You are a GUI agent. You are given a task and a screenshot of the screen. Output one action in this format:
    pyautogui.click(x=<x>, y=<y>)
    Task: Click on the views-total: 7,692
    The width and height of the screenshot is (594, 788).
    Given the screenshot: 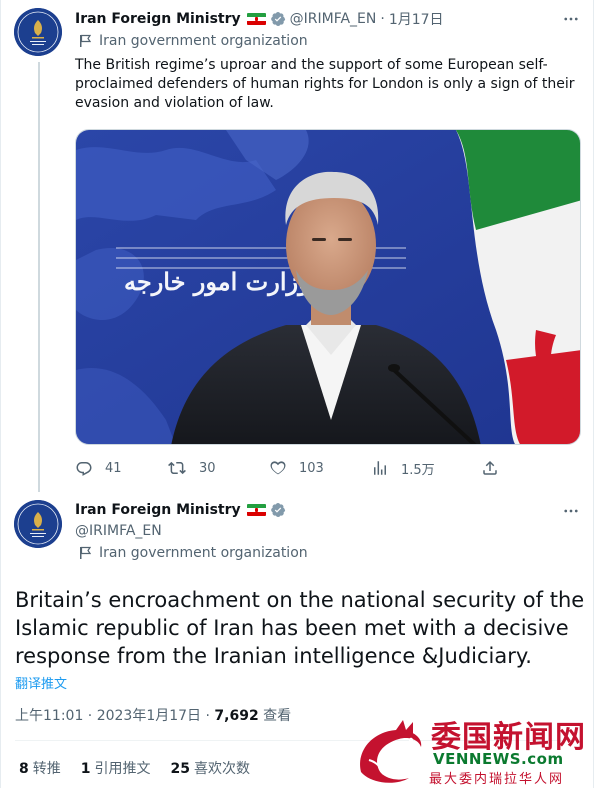 What is the action you would take?
    pyautogui.click(x=236, y=716)
    